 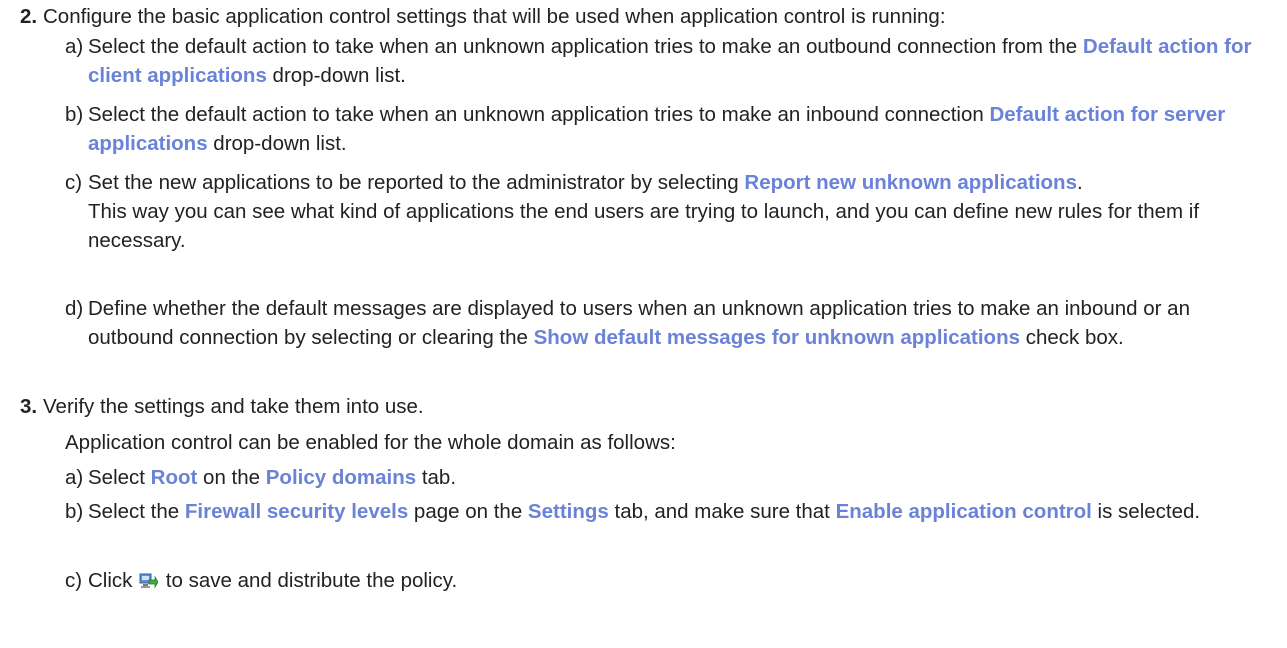 What do you see at coordinates (910, 182) in the screenshot?
I see `ui-label: Report new unknown applications` at bounding box center [910, 182].